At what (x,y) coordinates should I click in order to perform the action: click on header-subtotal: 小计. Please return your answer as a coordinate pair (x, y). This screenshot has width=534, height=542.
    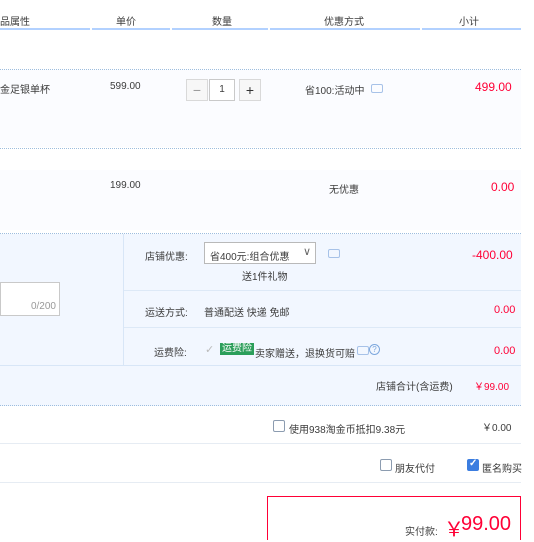
    Looking at the image, I should click on (469, 22).